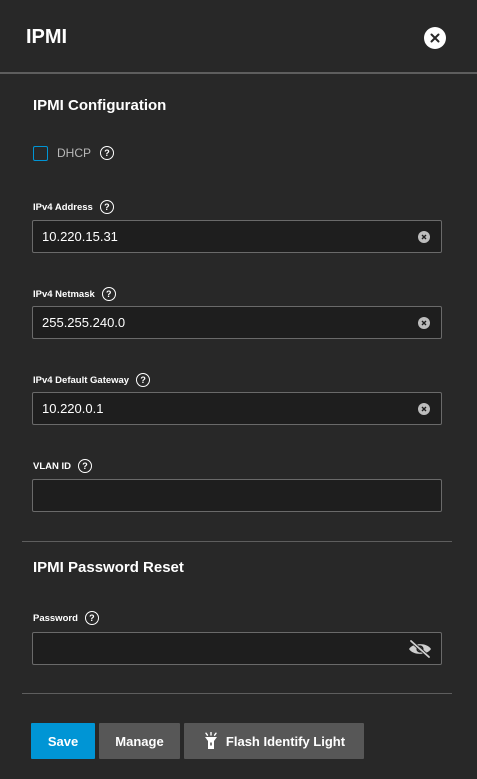 The width and height of the screenshot is (477, 779). Describe the element at coordinates (222, 648) in the screenshot. I see `password-input` at that location.